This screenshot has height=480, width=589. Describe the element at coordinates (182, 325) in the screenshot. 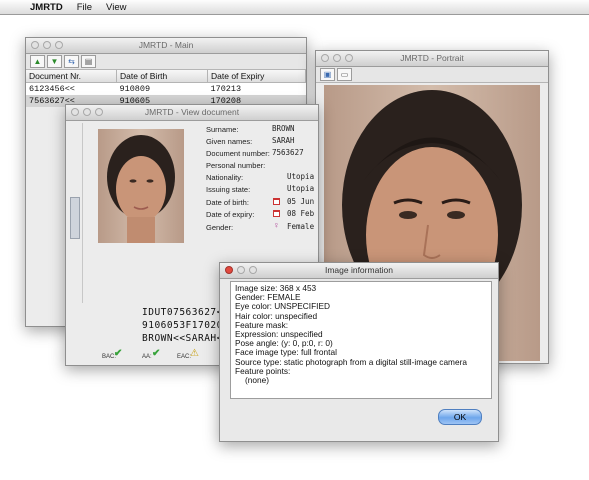

I see `mrz-line-2: 9106053F17020` at that location.